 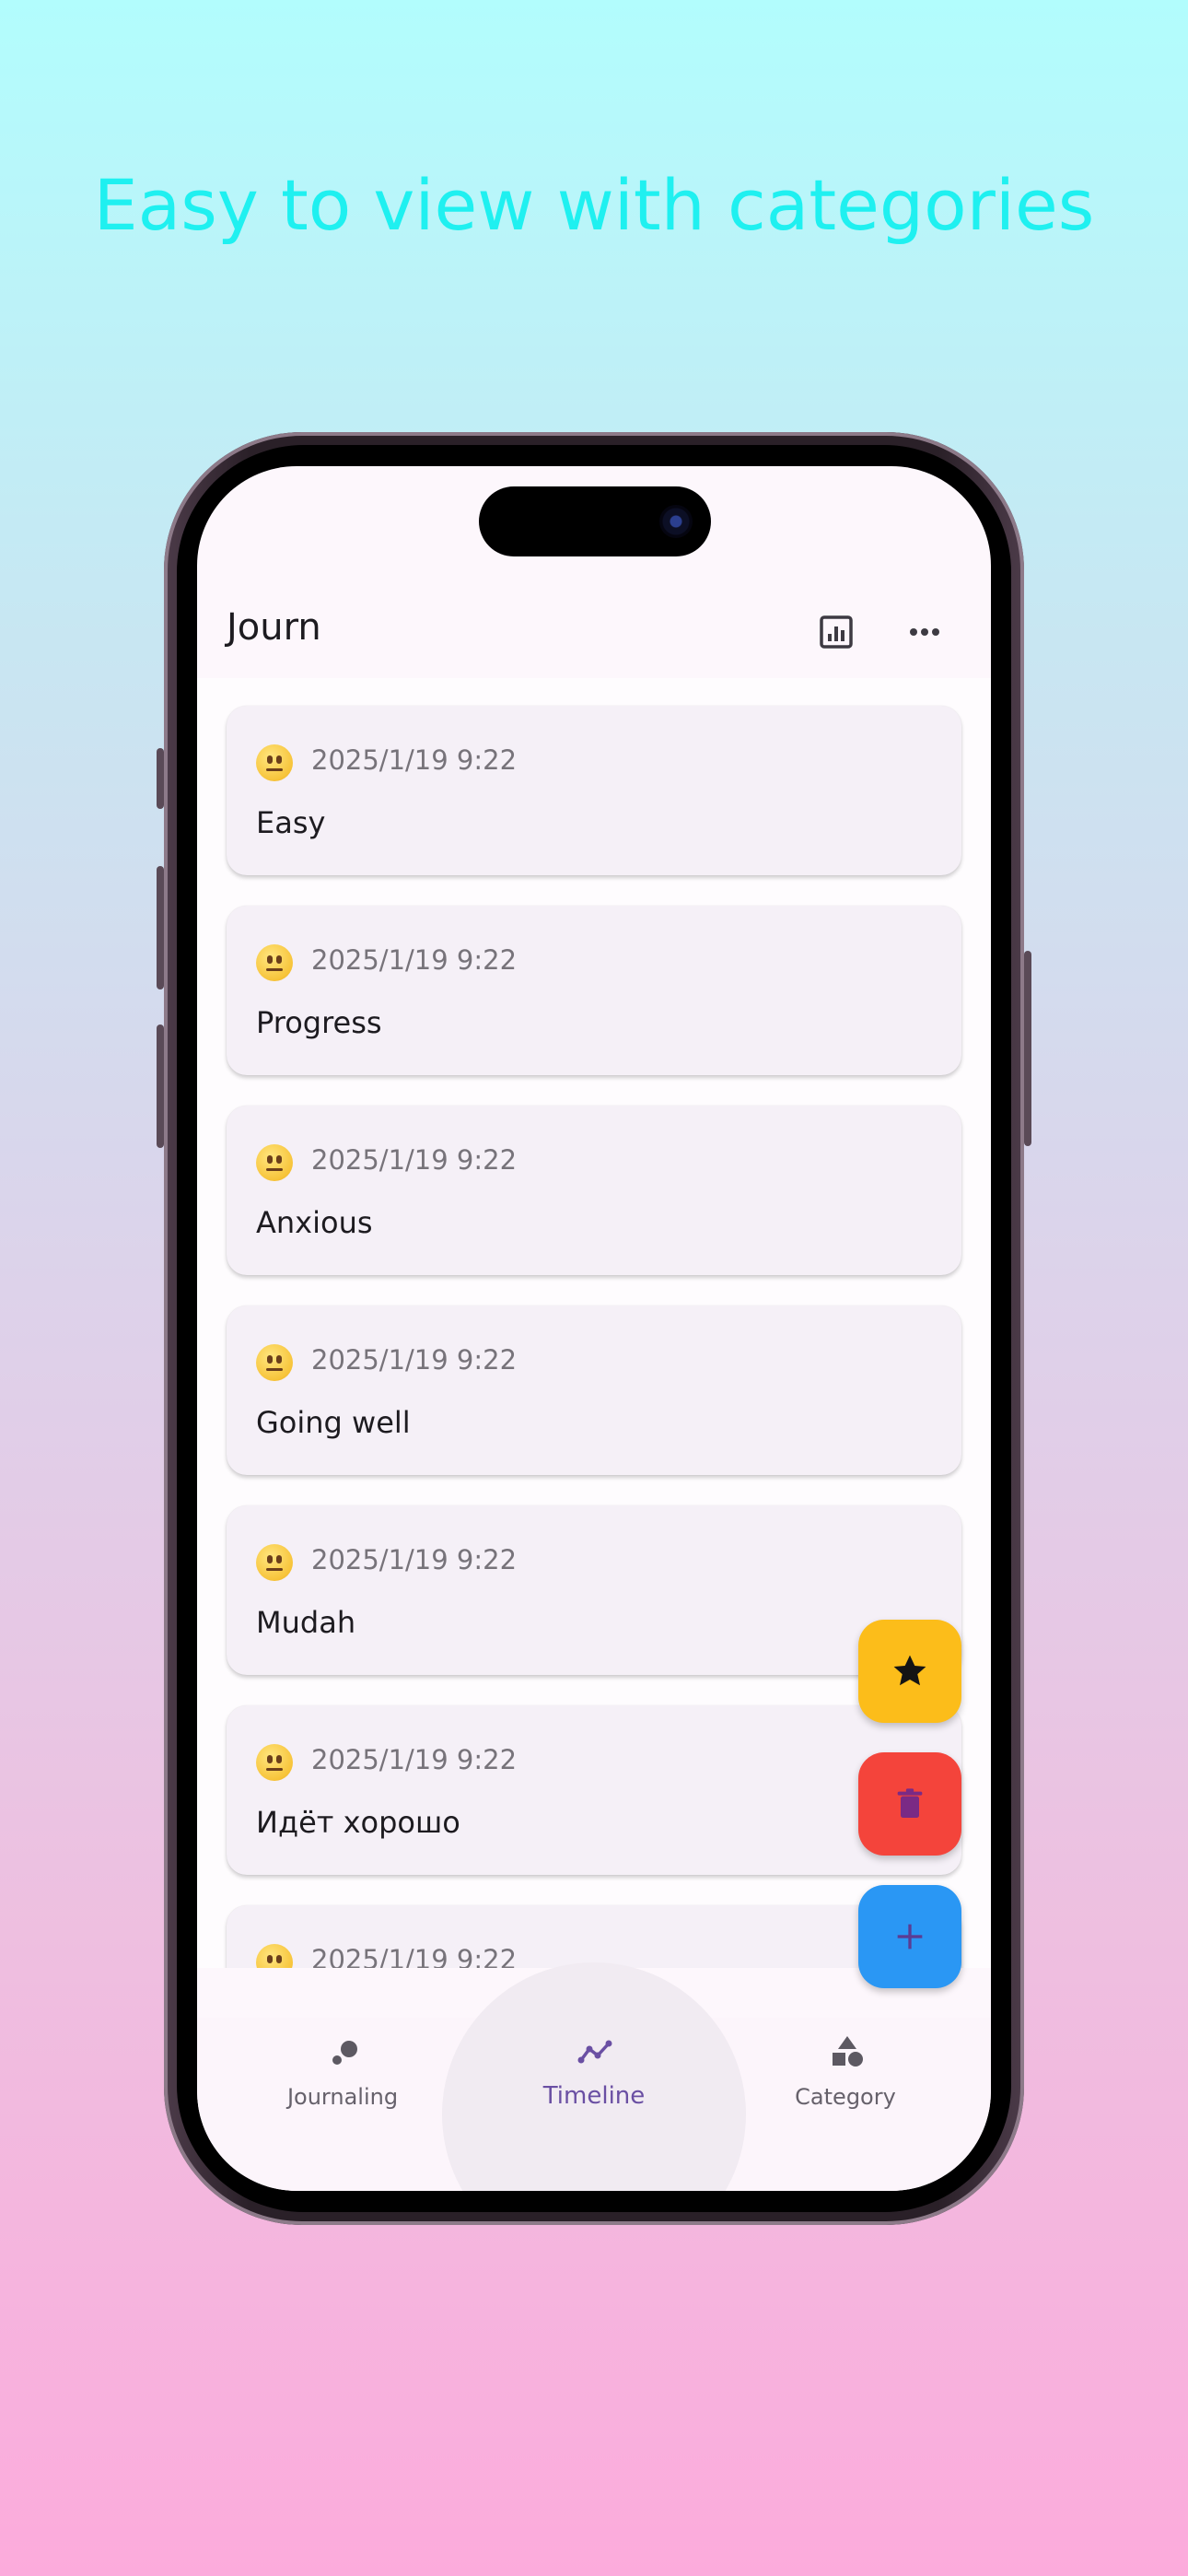 What do you see at coordinates (160, 778) in the screenshot?
I see `action-side-button` at bounding box center [160, 778].